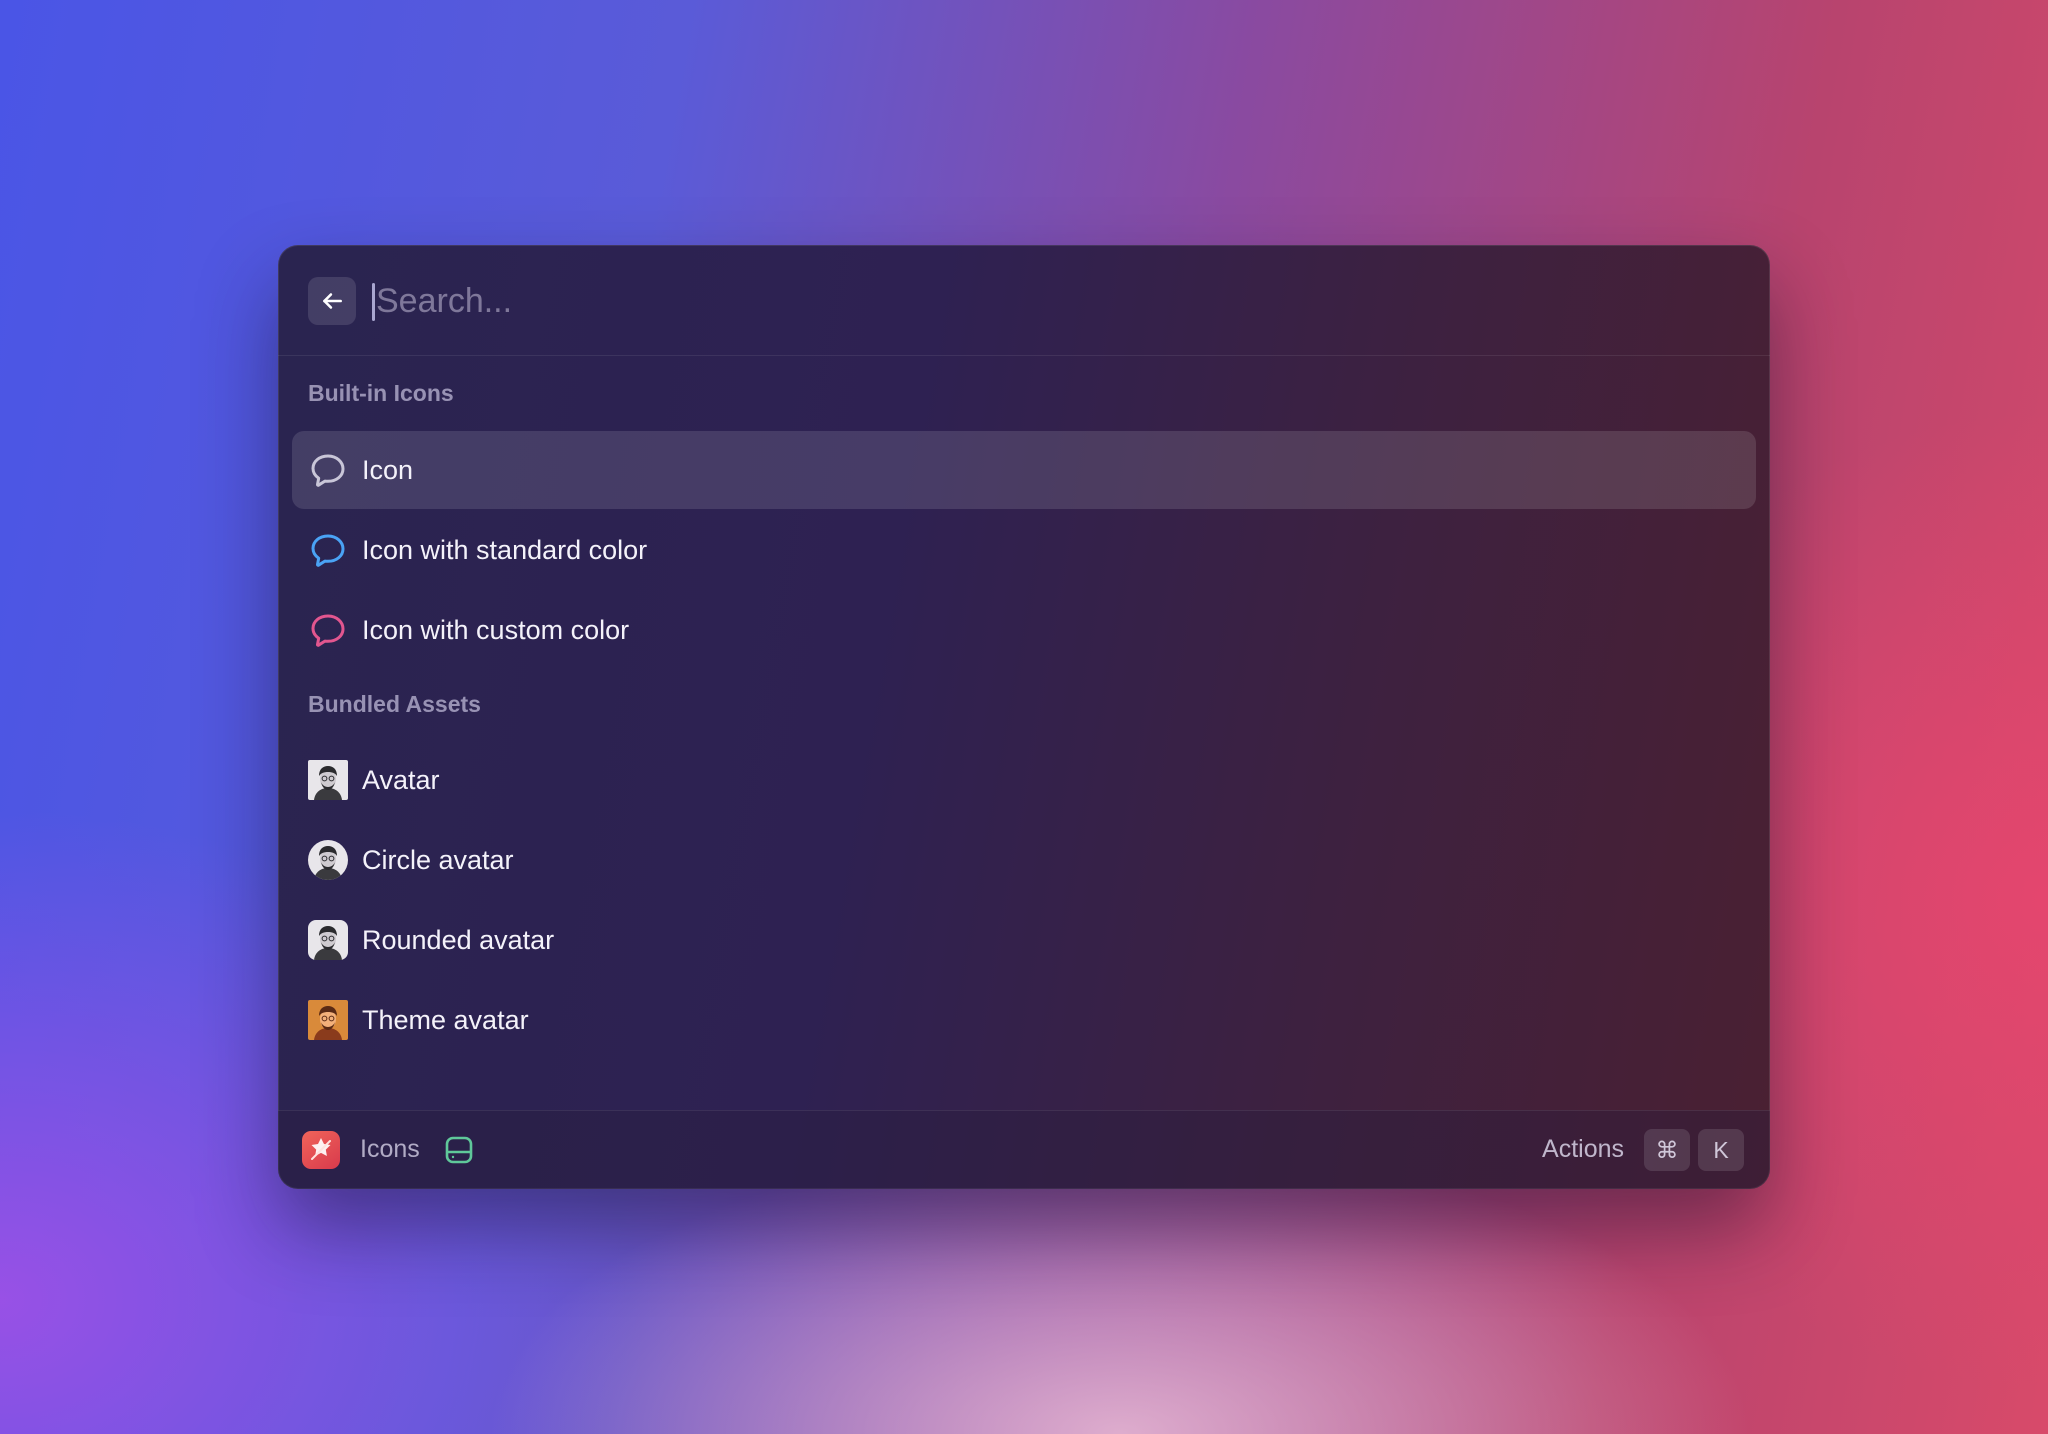 This screenshot has height=1434, width=2048. What do you see at coordinates (459, 1150) in the screenshot?
I see `hard-drive-icon` at bounding box center [459, 1150].